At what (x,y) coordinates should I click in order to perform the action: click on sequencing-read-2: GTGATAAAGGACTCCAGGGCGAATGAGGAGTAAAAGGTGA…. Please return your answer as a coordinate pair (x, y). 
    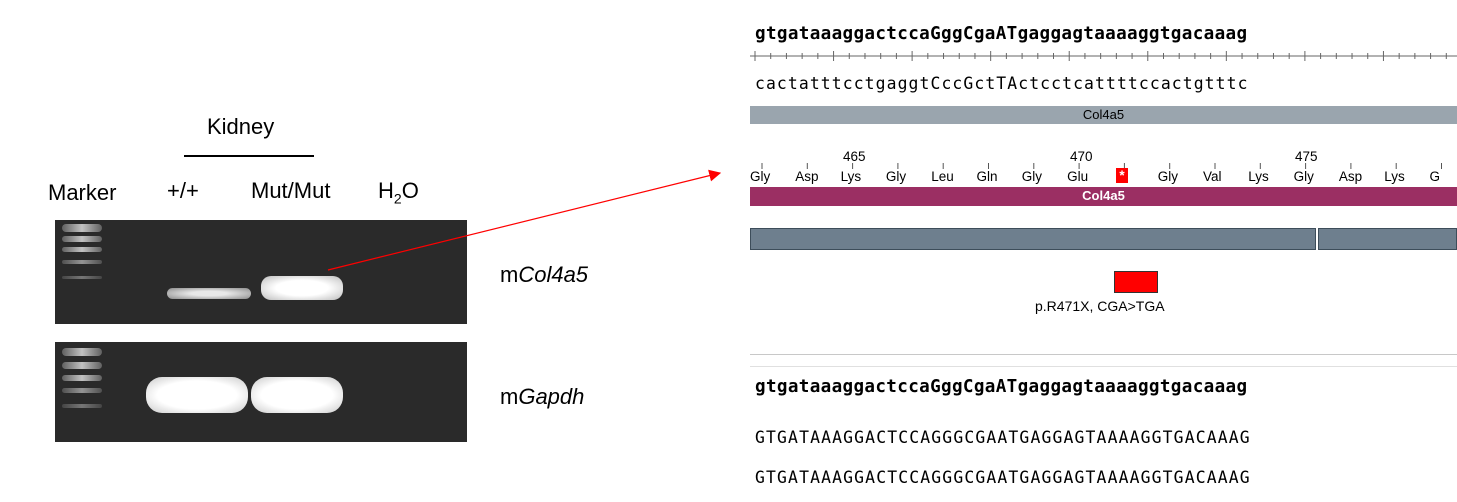
    Looking at the image, I should click on (1003, 477).